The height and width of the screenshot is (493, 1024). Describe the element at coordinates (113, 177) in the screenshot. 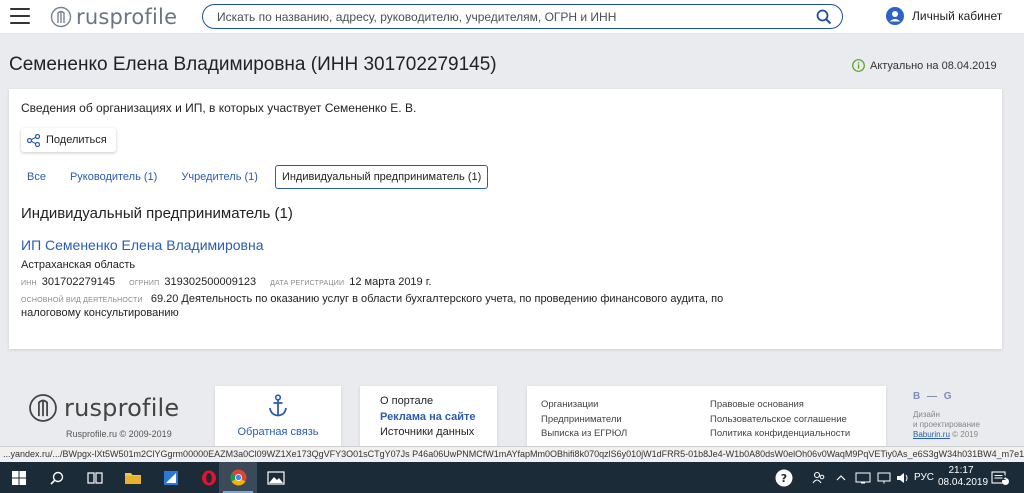

I see `tab-manager: Руководитель (1)` at that location.